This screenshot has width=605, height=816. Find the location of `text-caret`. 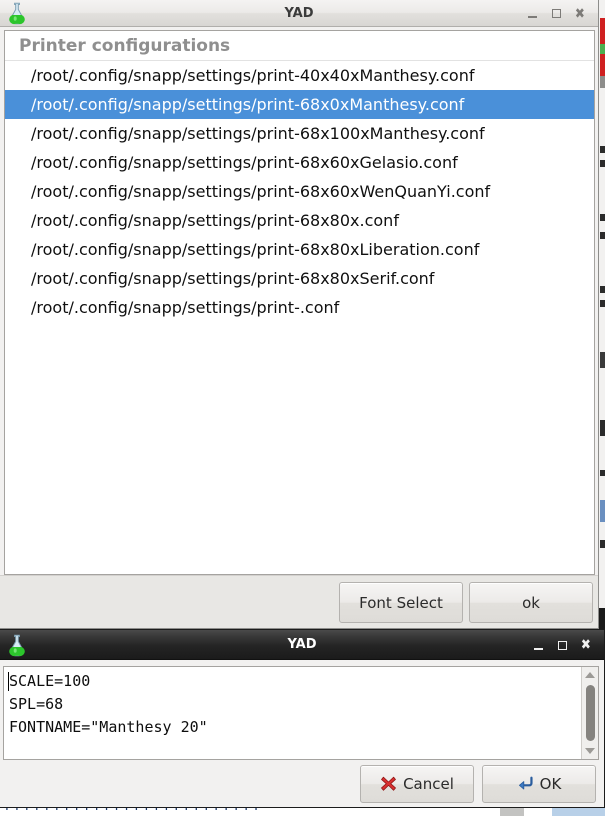

text-caret is located at coordinates (8, 681).